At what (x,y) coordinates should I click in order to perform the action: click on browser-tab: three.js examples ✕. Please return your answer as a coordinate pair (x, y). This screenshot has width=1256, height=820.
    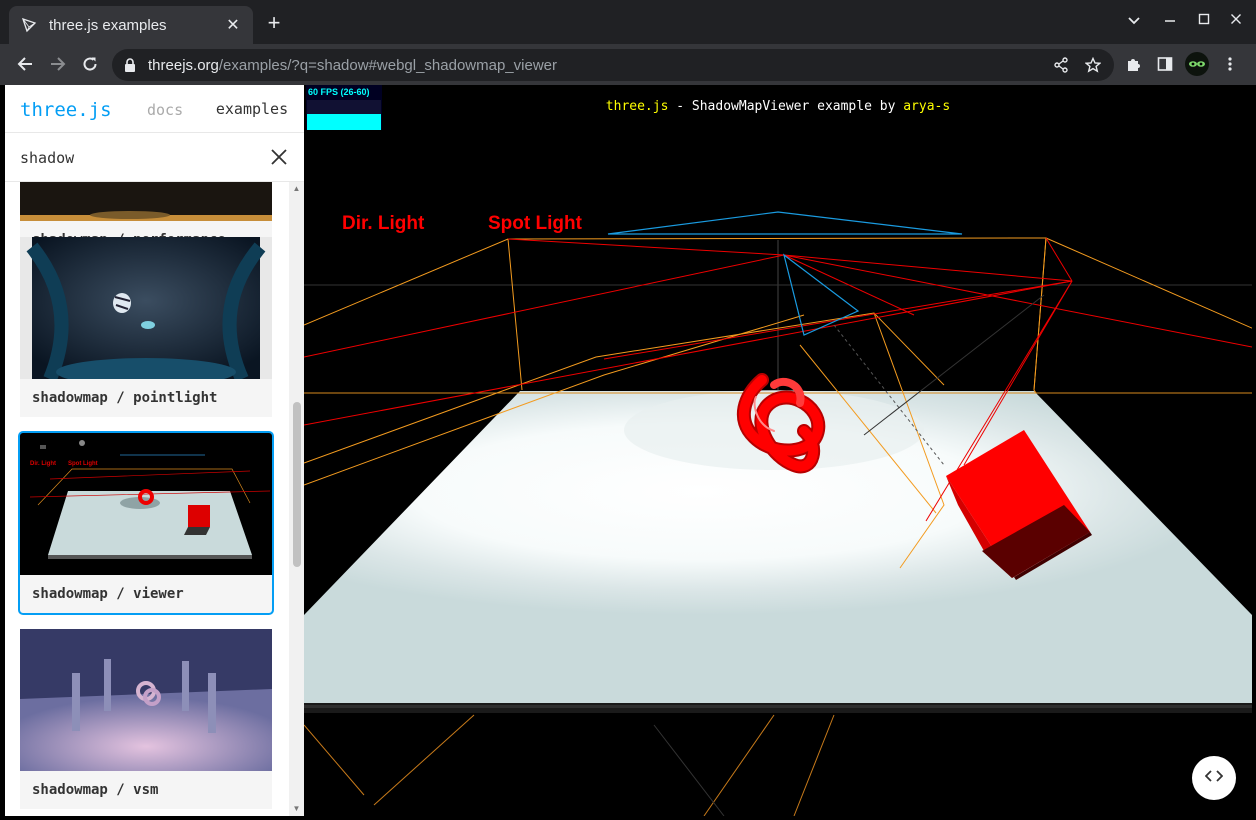
    Looking at the image, I should click on (131, 25).